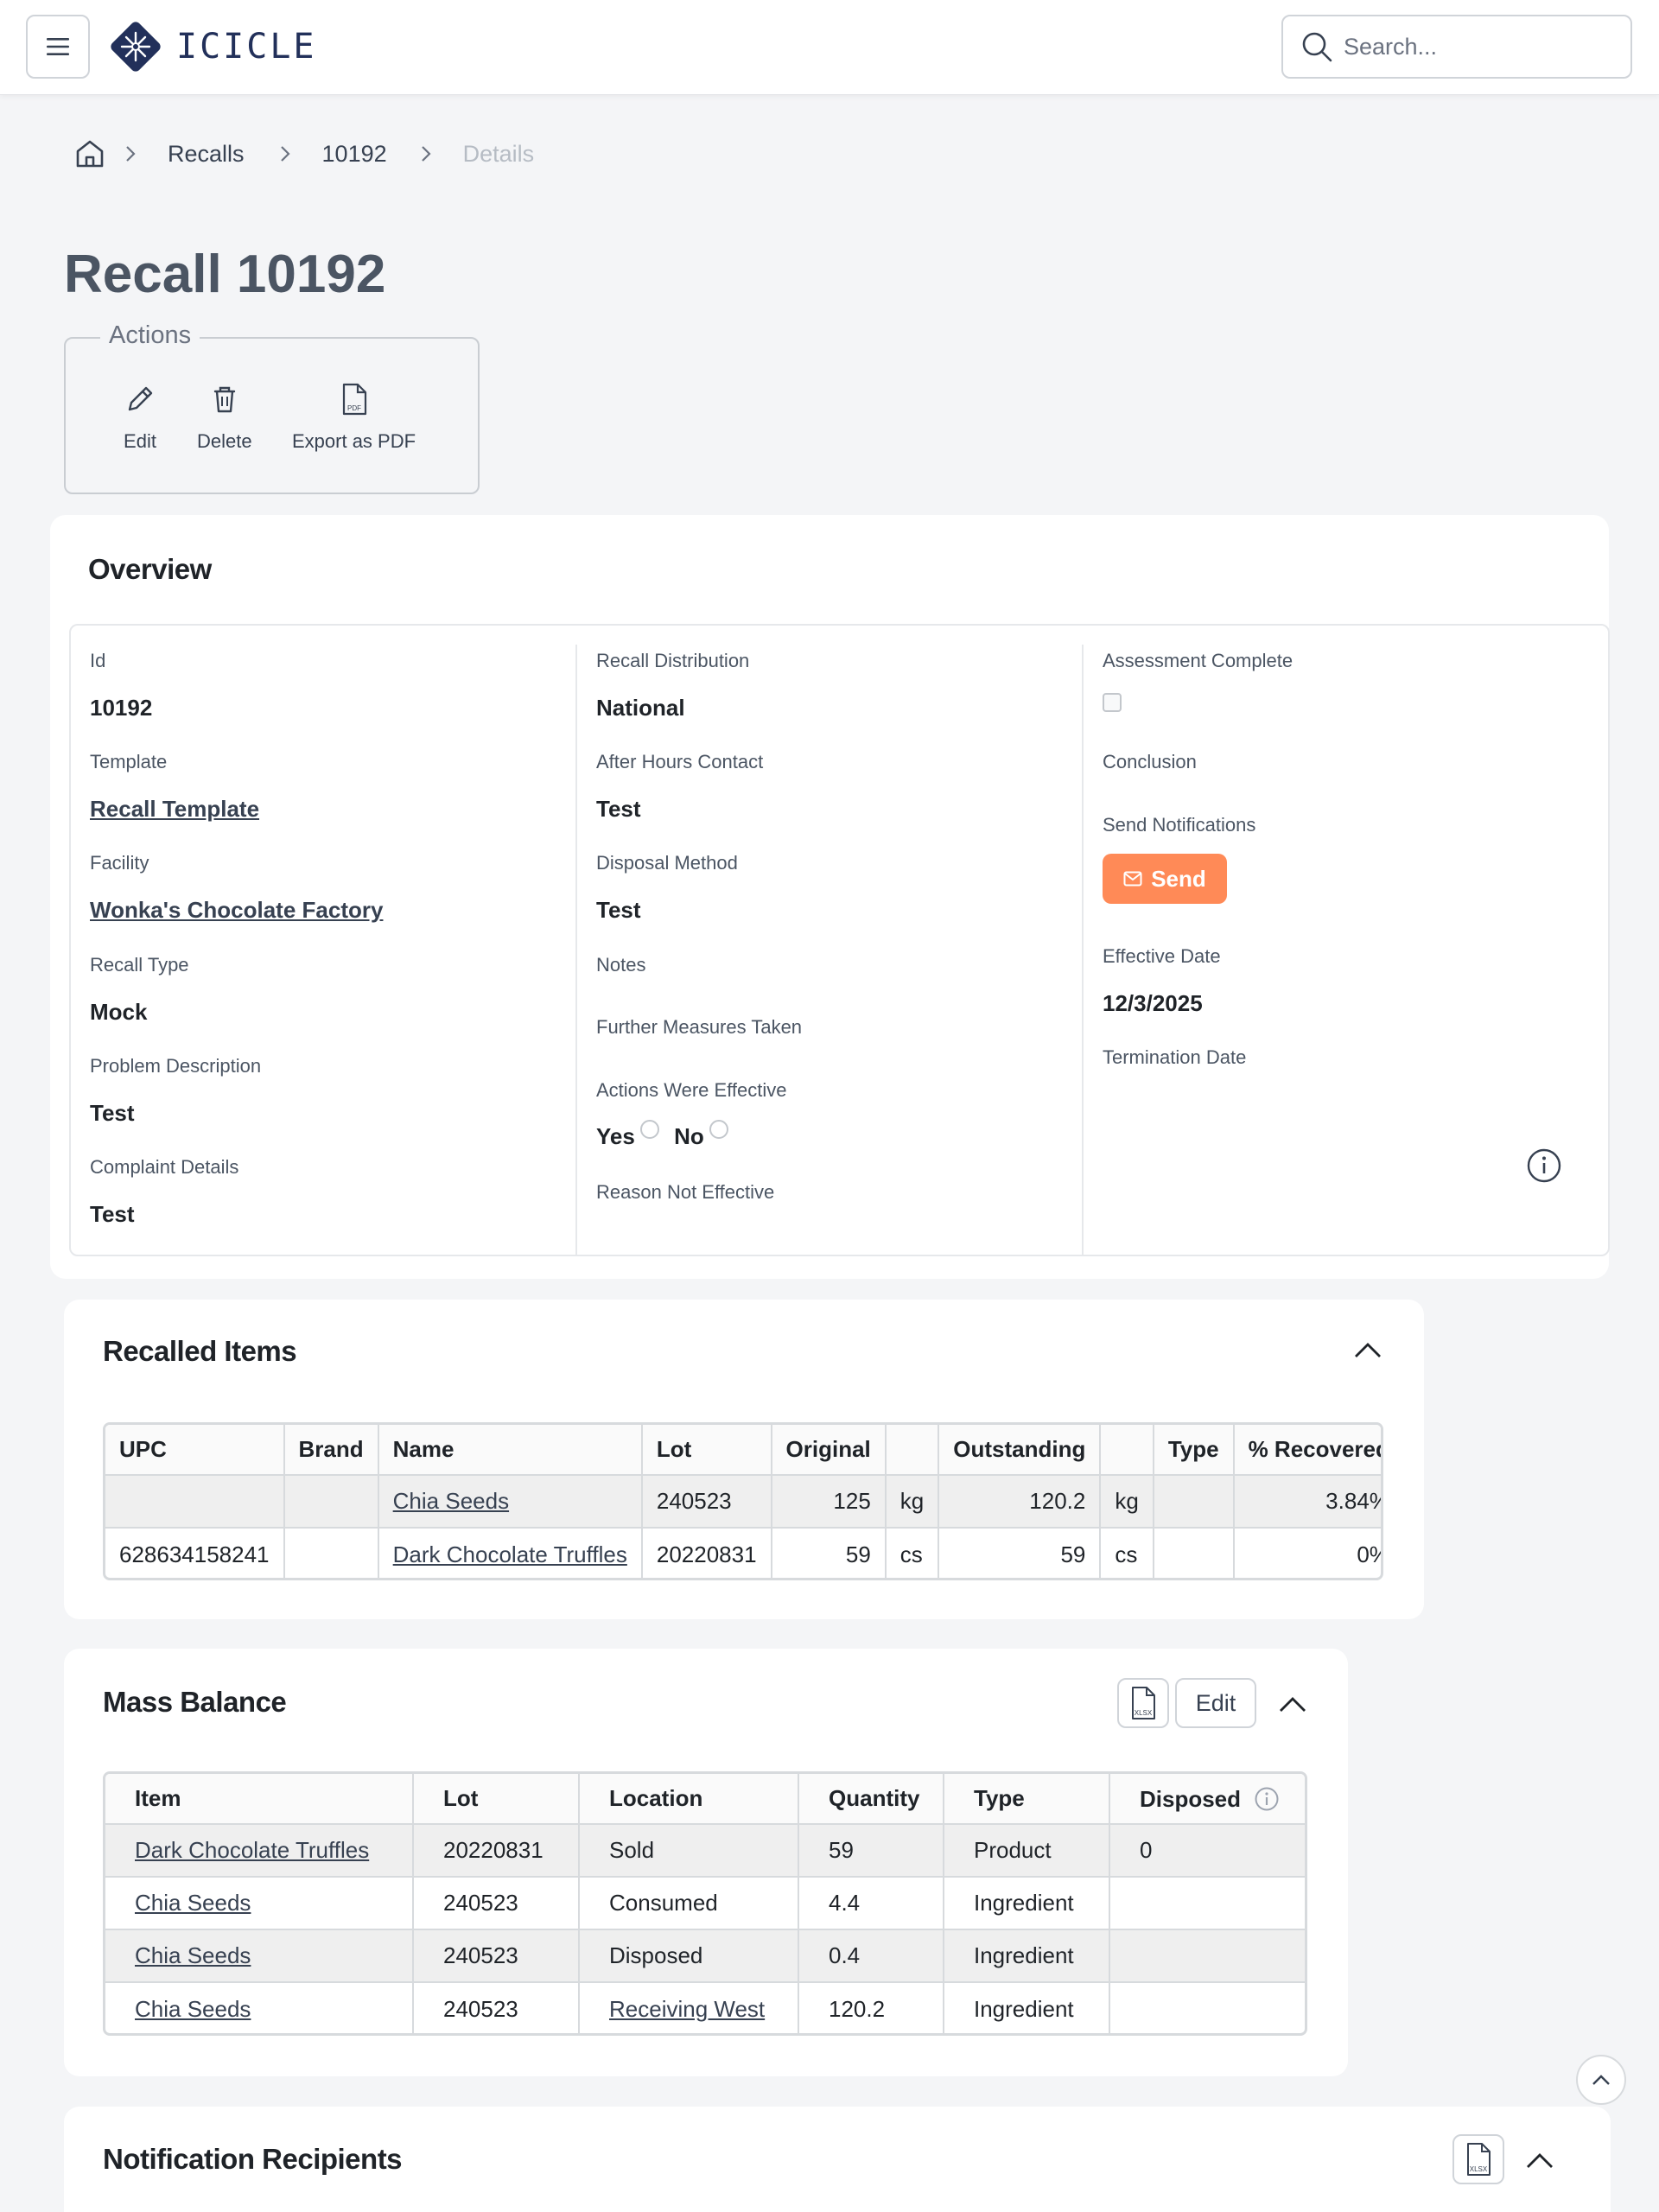 This screenshot has height=2212, width=1659. I want to click on delete-action-label: Delete, so click(224, 441).